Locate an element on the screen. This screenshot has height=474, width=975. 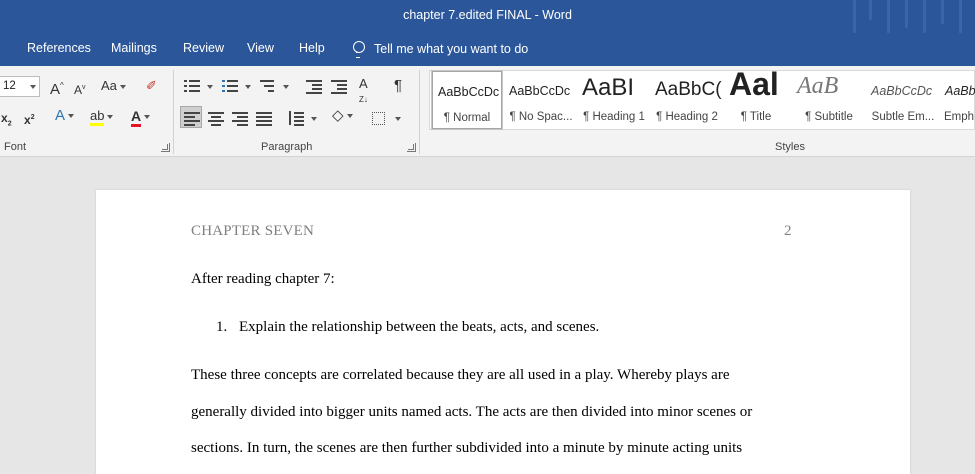
paragraph-group-label: Paragraph is located at coordinates (287, 147).